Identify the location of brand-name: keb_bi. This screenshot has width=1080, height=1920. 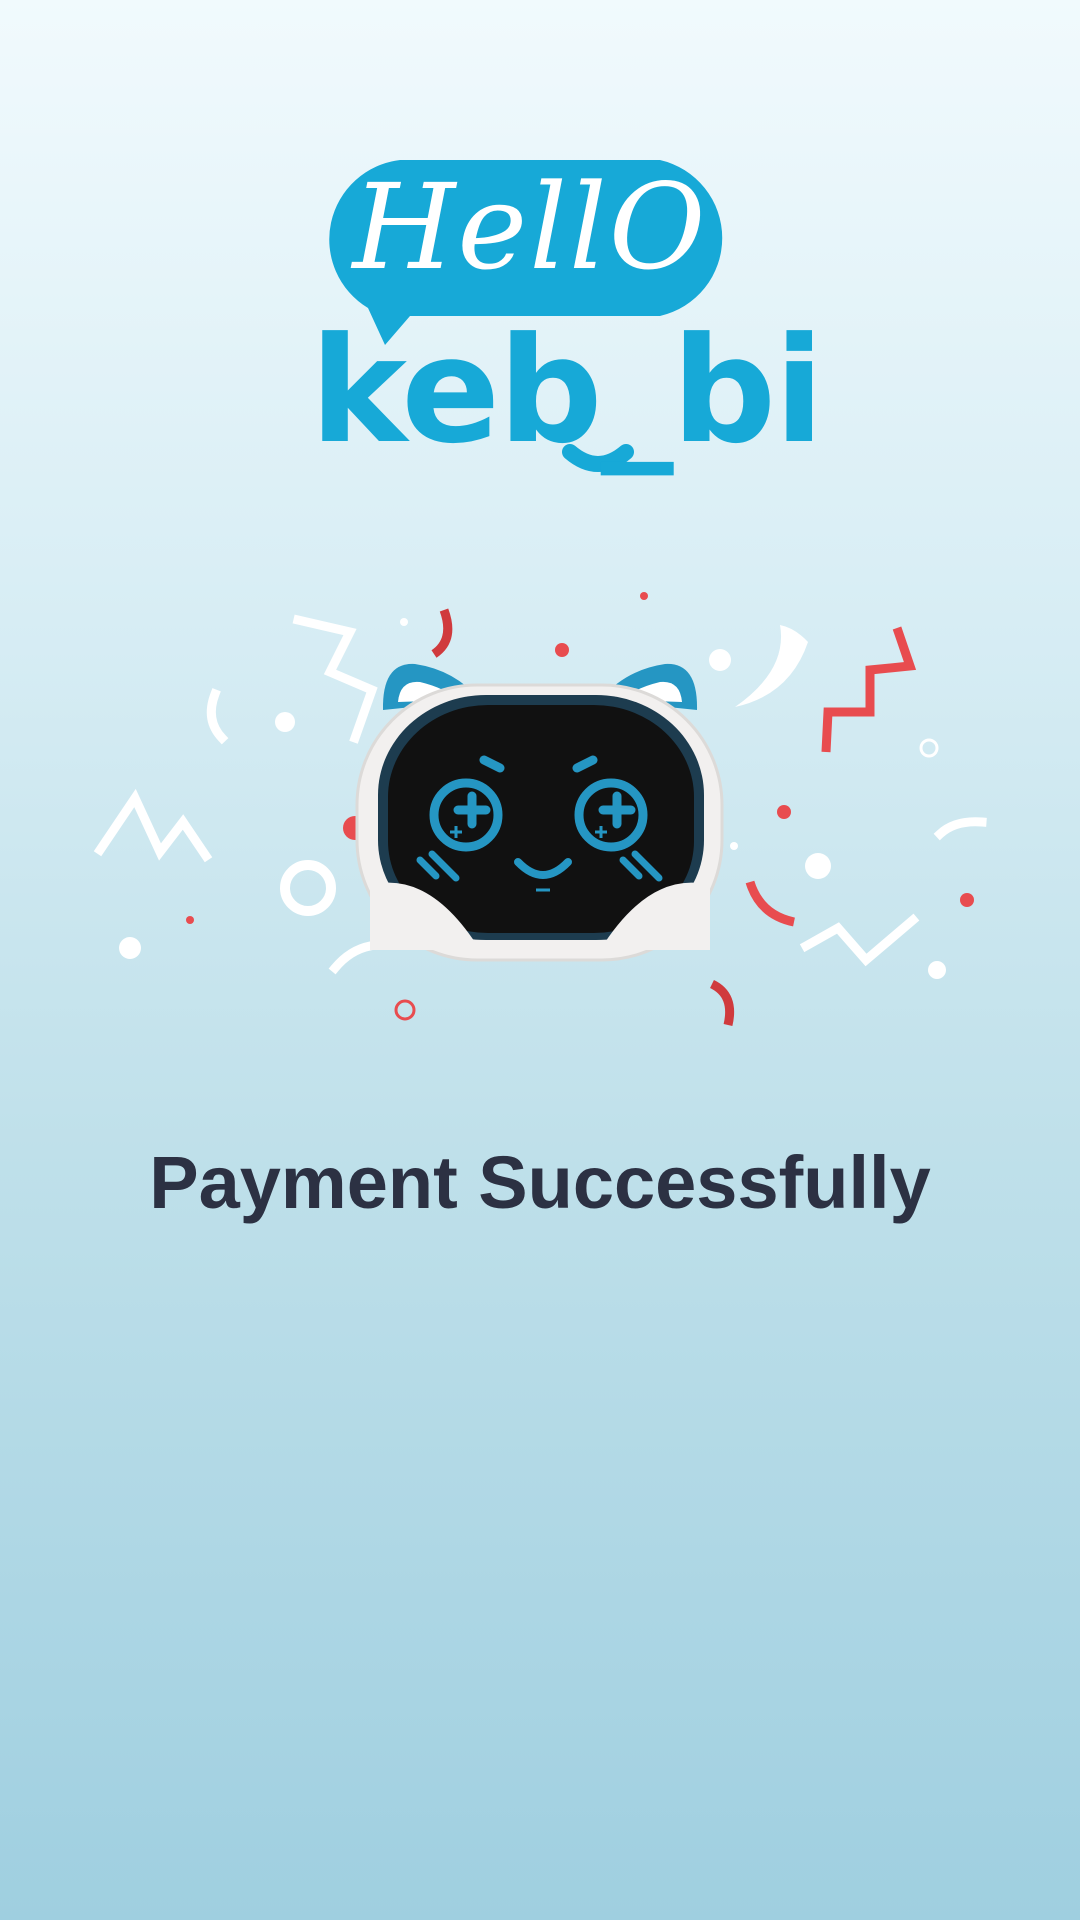
(567, 391).